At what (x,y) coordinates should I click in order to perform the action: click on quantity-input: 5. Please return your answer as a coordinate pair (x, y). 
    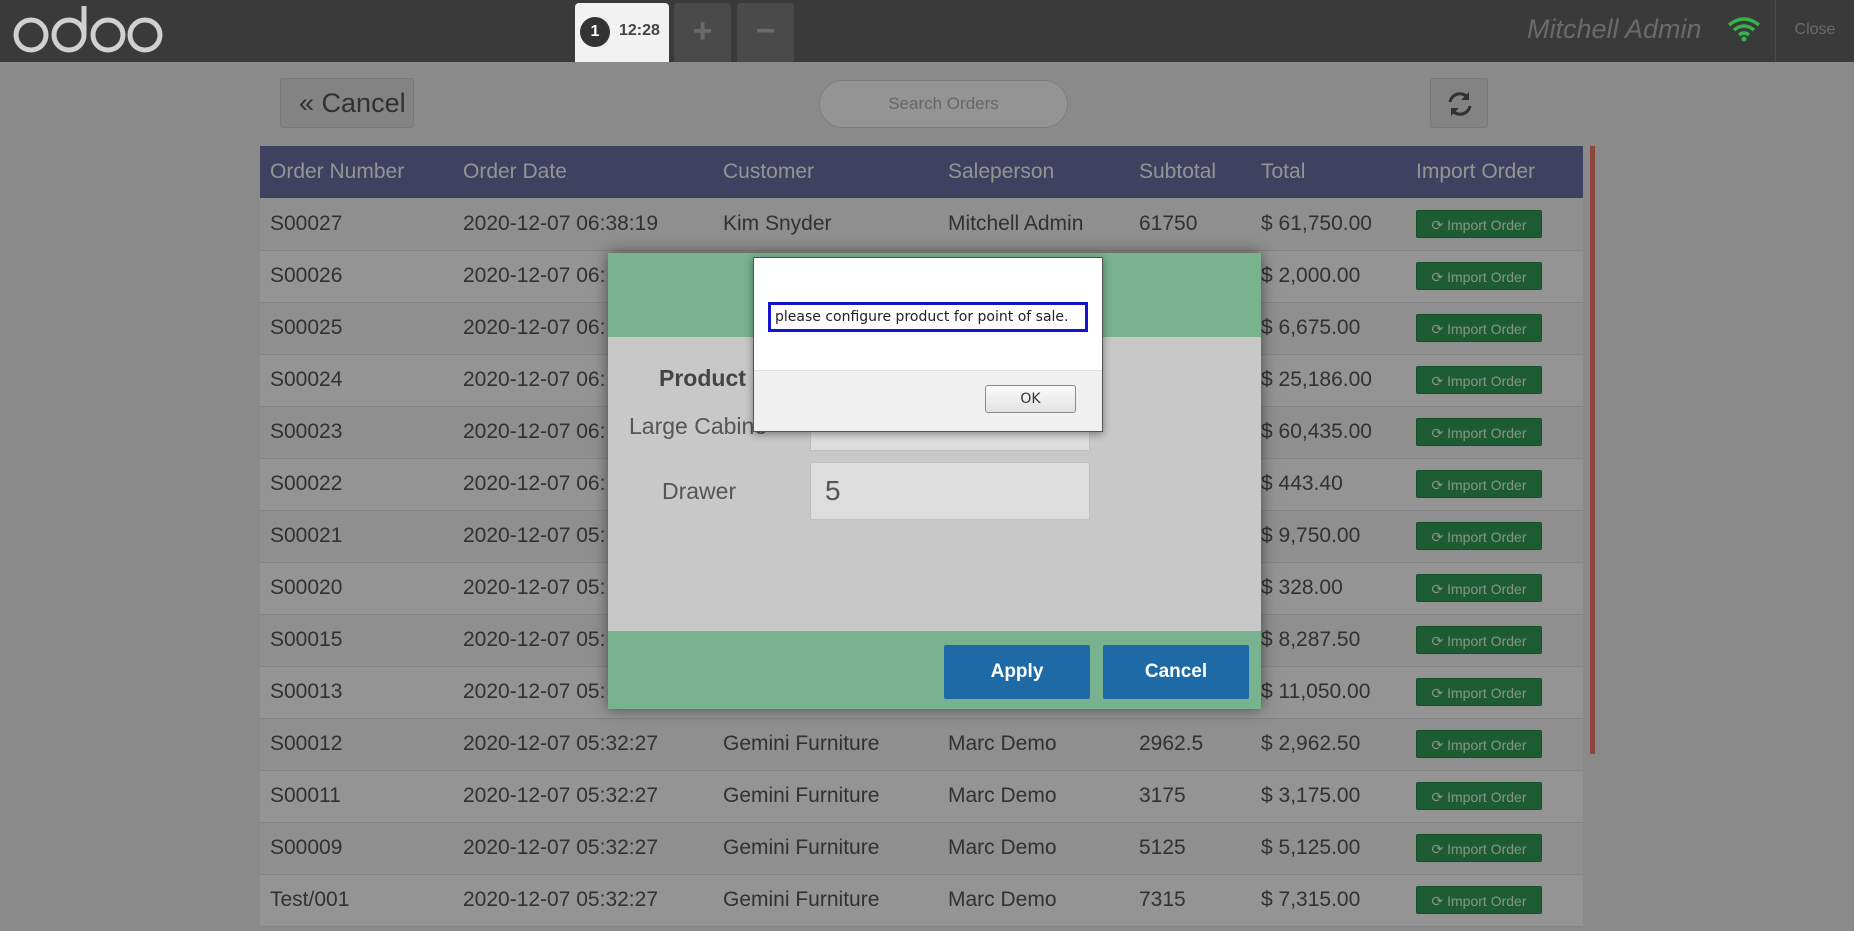
    Looking at the image, I should click on (950, 491).